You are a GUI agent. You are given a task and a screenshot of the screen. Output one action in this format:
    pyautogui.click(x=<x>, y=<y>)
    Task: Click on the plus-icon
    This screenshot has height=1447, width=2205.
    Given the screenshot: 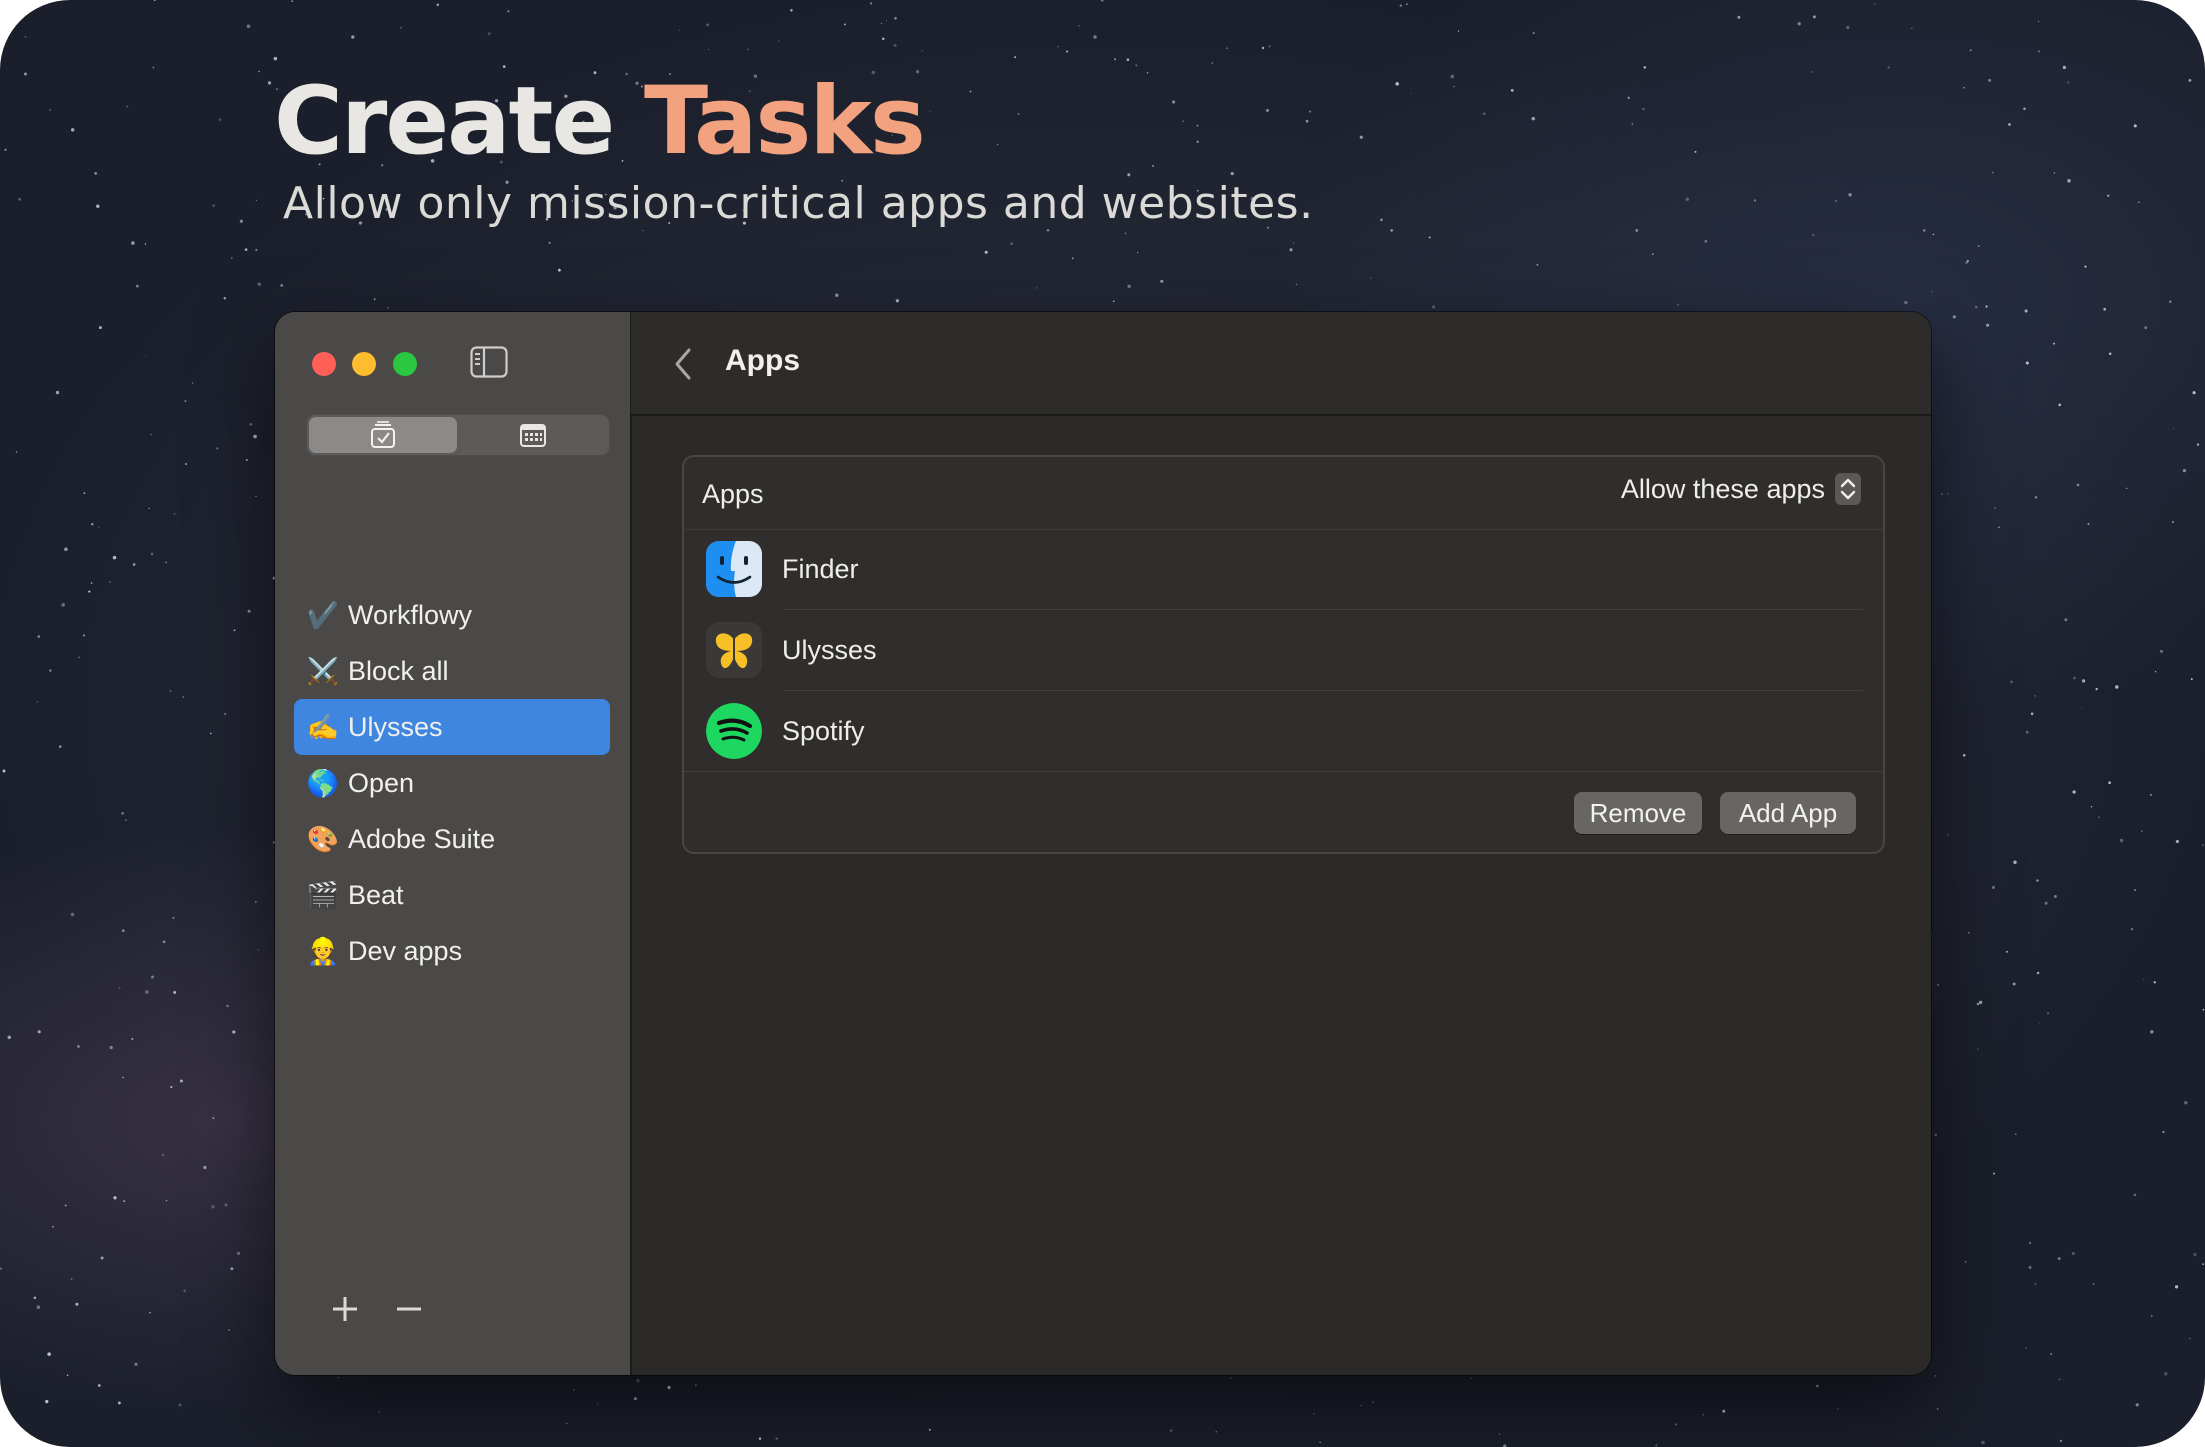 What is the action you would take?
    pyautogui.click(x=345, y=1309)
    